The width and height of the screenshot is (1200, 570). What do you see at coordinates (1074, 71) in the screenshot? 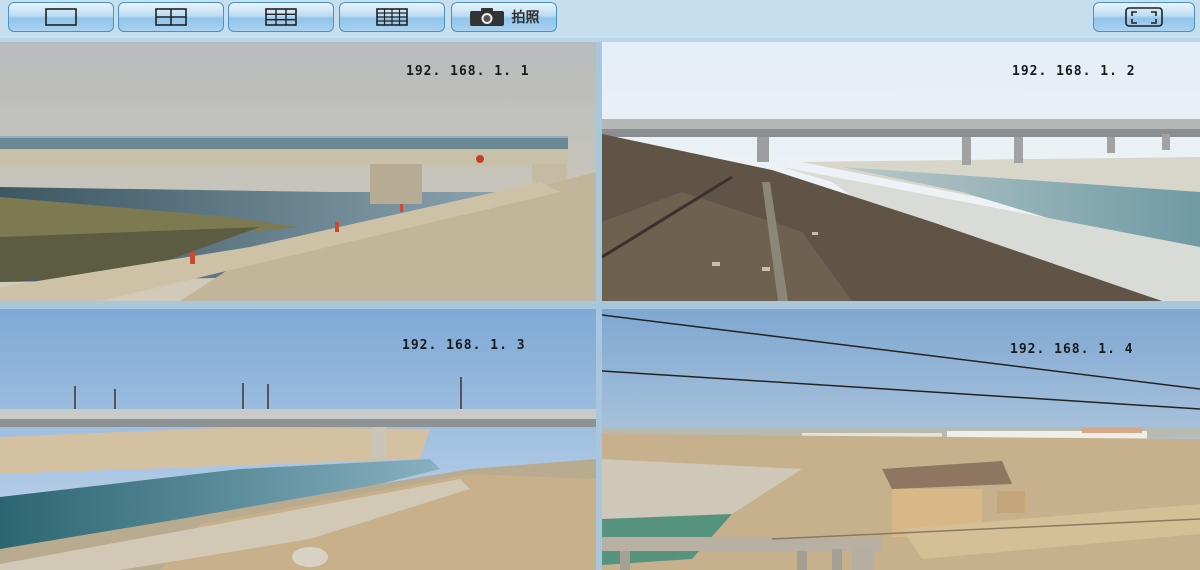
I see `camera-ip-label: 192. 168. 1. 2` at bounding box center [1074, 71].